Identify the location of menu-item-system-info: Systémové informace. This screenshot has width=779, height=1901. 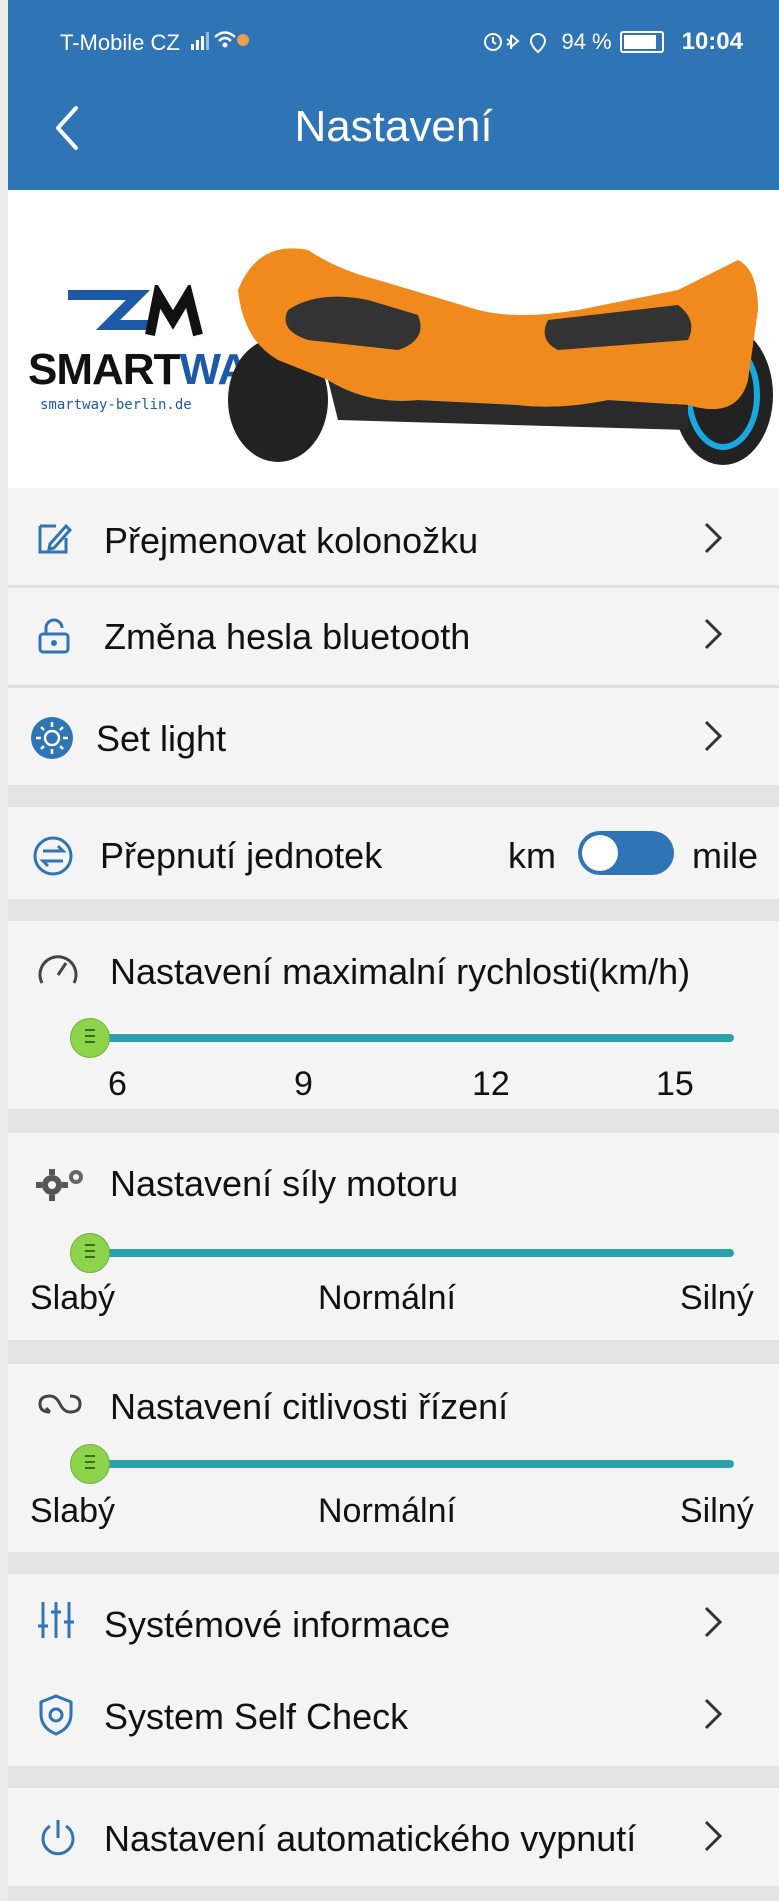
(393, 1622).